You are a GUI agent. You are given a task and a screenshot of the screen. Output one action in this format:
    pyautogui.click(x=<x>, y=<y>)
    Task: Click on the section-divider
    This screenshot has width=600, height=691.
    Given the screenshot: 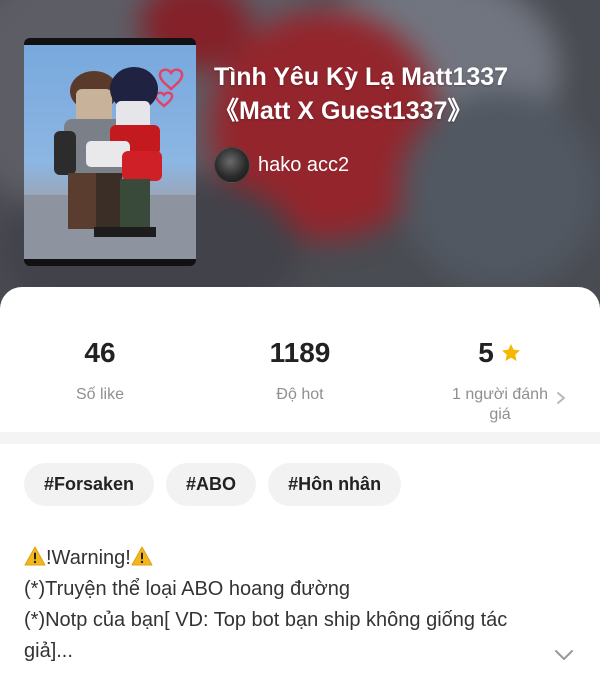 What is the action you would take?
    pyautogui.click(x=300, y=438)
    